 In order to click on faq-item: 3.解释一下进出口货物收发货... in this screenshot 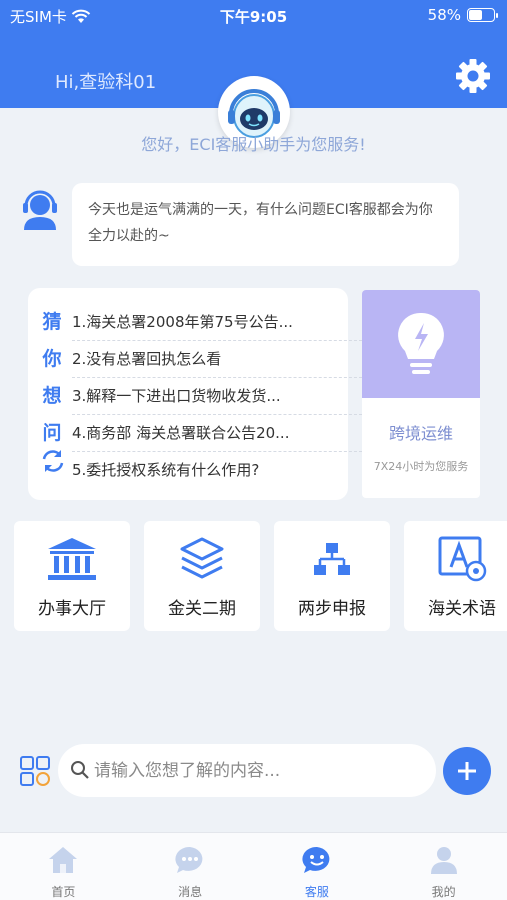, I will do `click(217, 396)`.